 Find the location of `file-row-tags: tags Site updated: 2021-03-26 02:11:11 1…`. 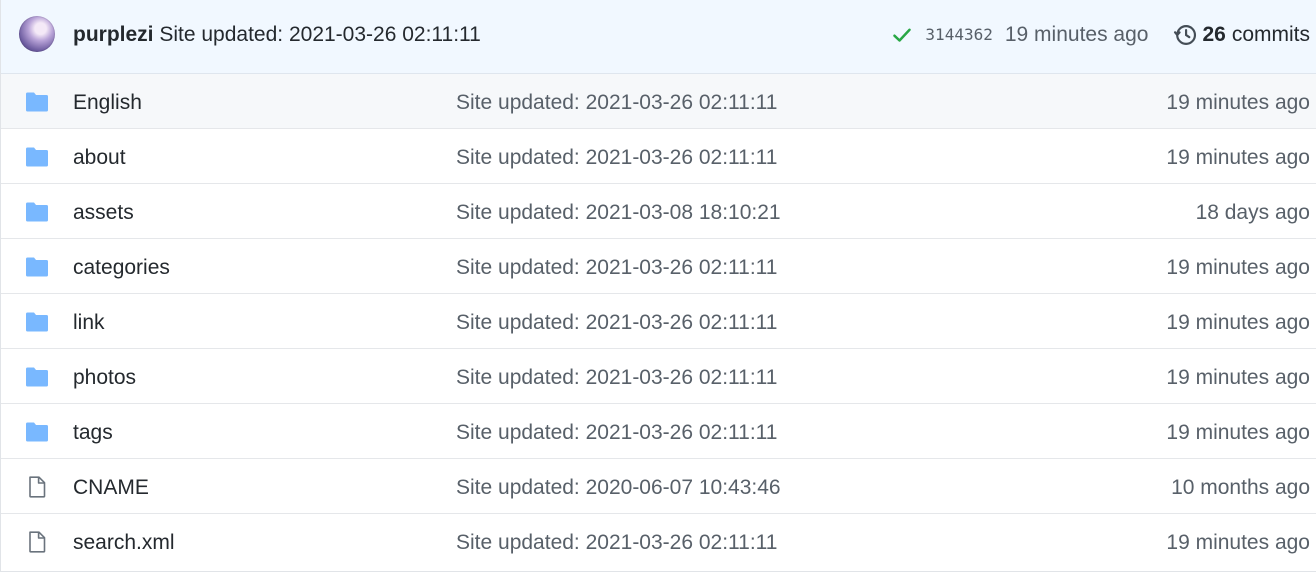

file-row-tags: tags Site updated: 2021-03-26 02:11:11 1… is located at coordinates (658, 431).